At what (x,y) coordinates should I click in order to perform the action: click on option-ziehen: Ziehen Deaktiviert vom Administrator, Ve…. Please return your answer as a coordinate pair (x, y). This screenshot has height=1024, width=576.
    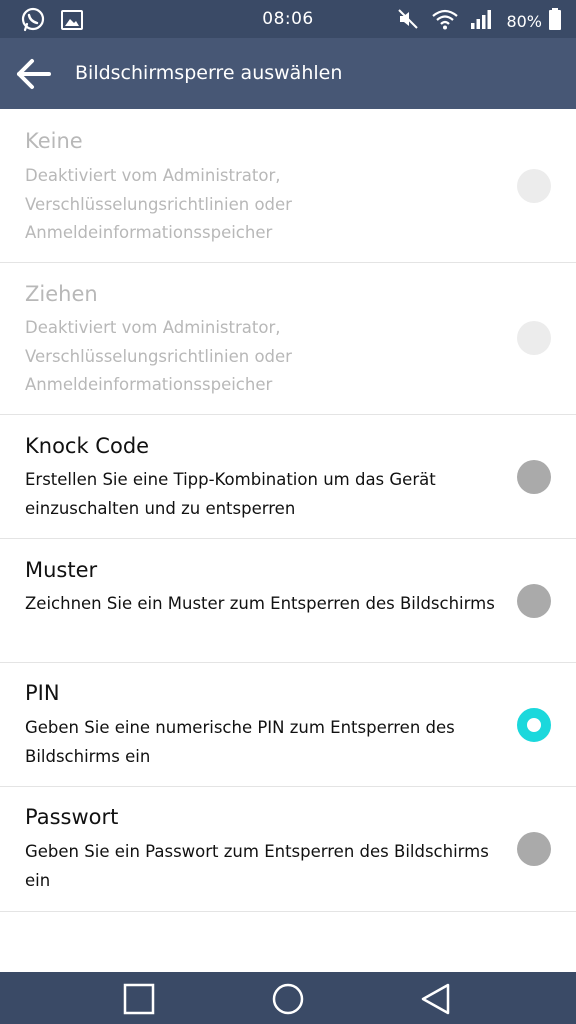
    Looking at the image, I should click on (288, 339).